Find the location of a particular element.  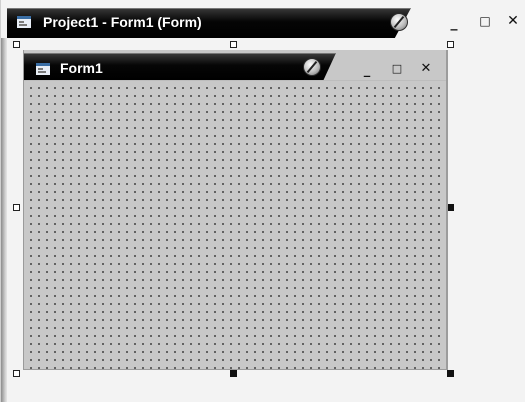

designer-maximize-button: □ is located at coordinates (485, 21).